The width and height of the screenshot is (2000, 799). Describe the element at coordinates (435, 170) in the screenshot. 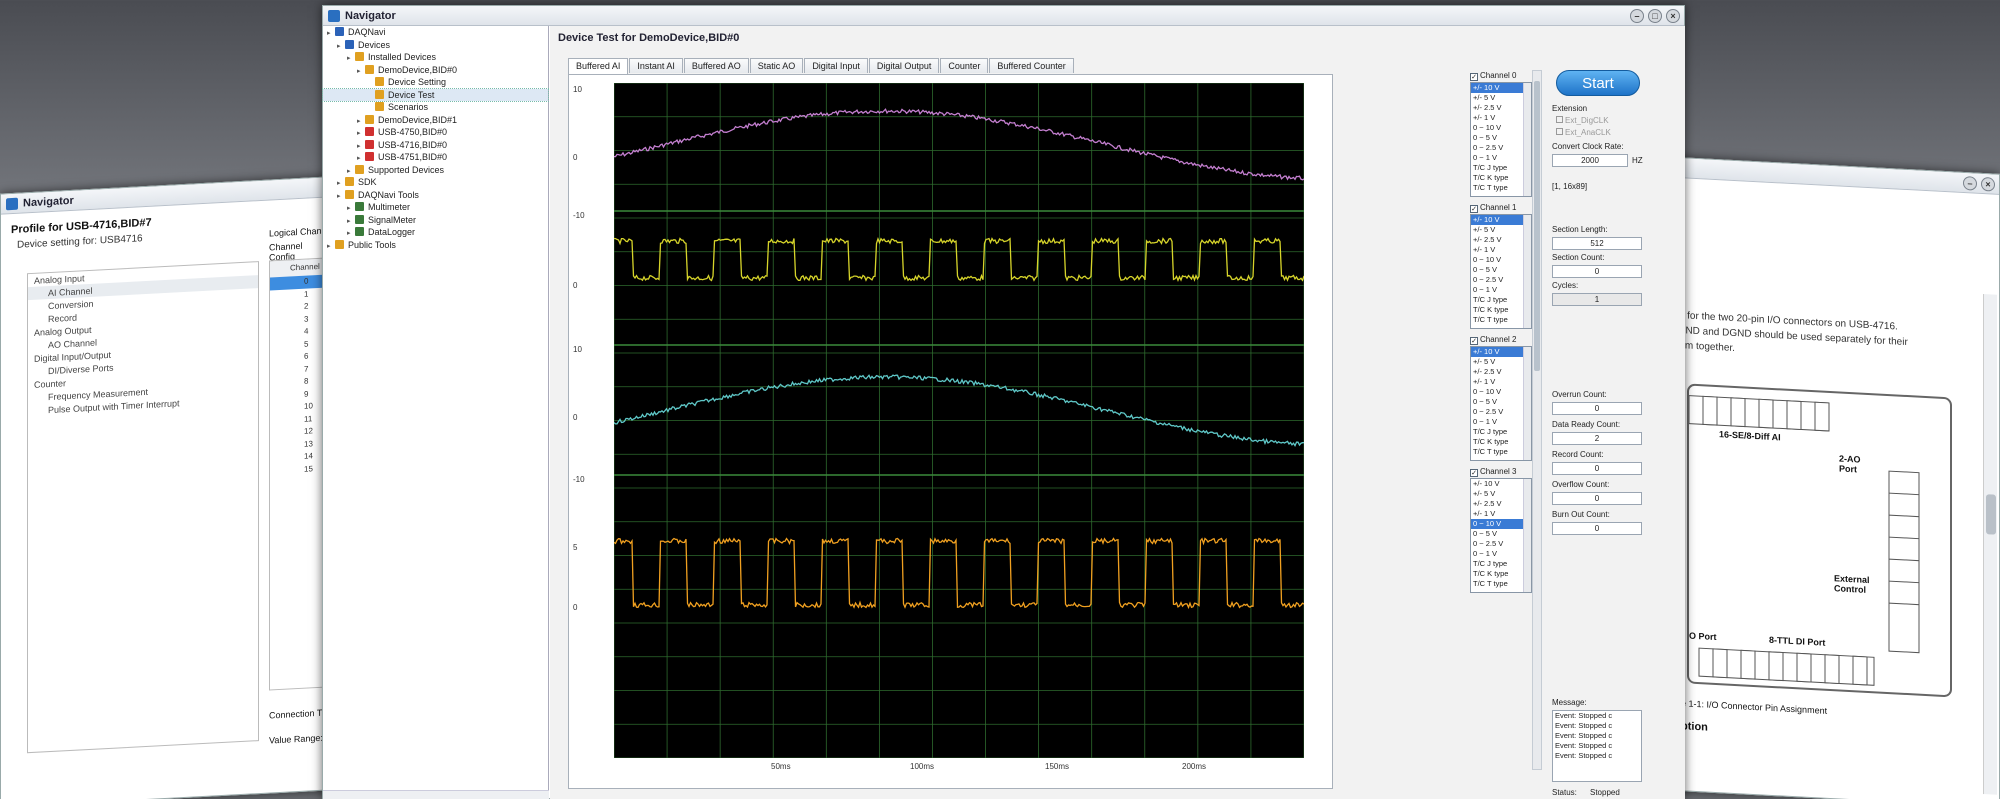

I see `nav-item: ▸ Supported Devices` at that location.